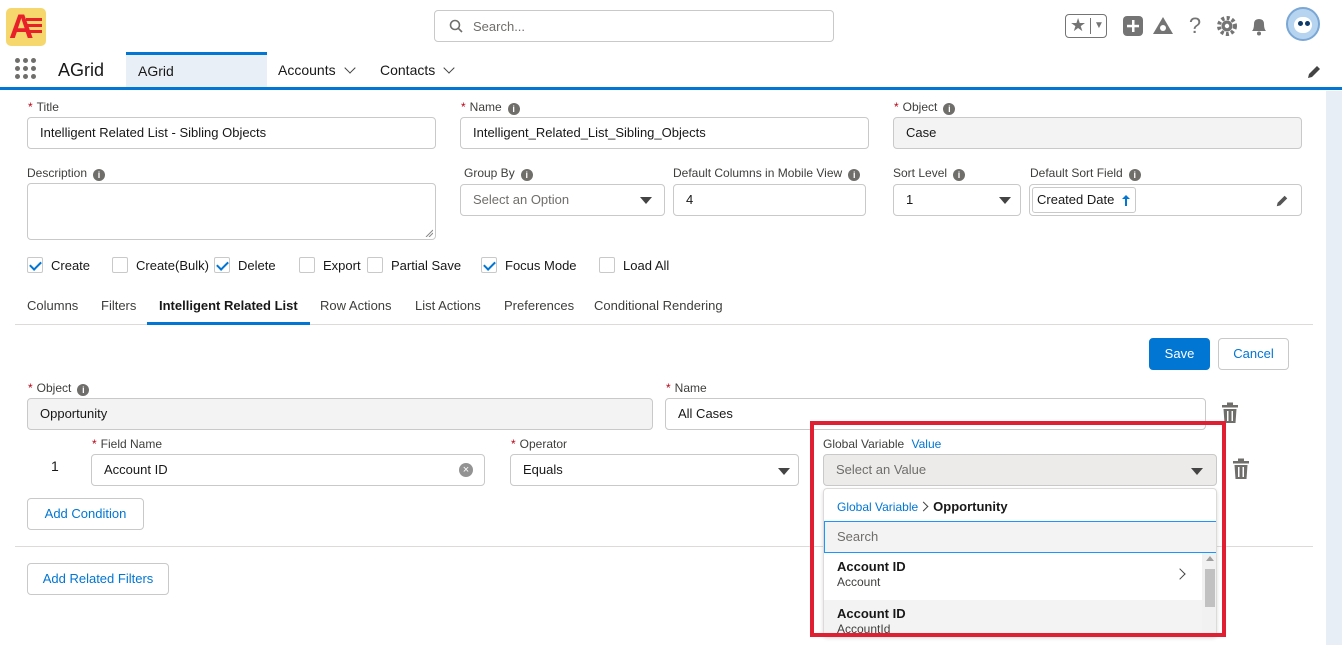 Image resolution: width=1342 pixels, height=645 pixels. What do you see at coordinates (98, 579) in the screenshot?
I see `add-related-filters-button: Add Related Filters` at bounding box center [98, 579].